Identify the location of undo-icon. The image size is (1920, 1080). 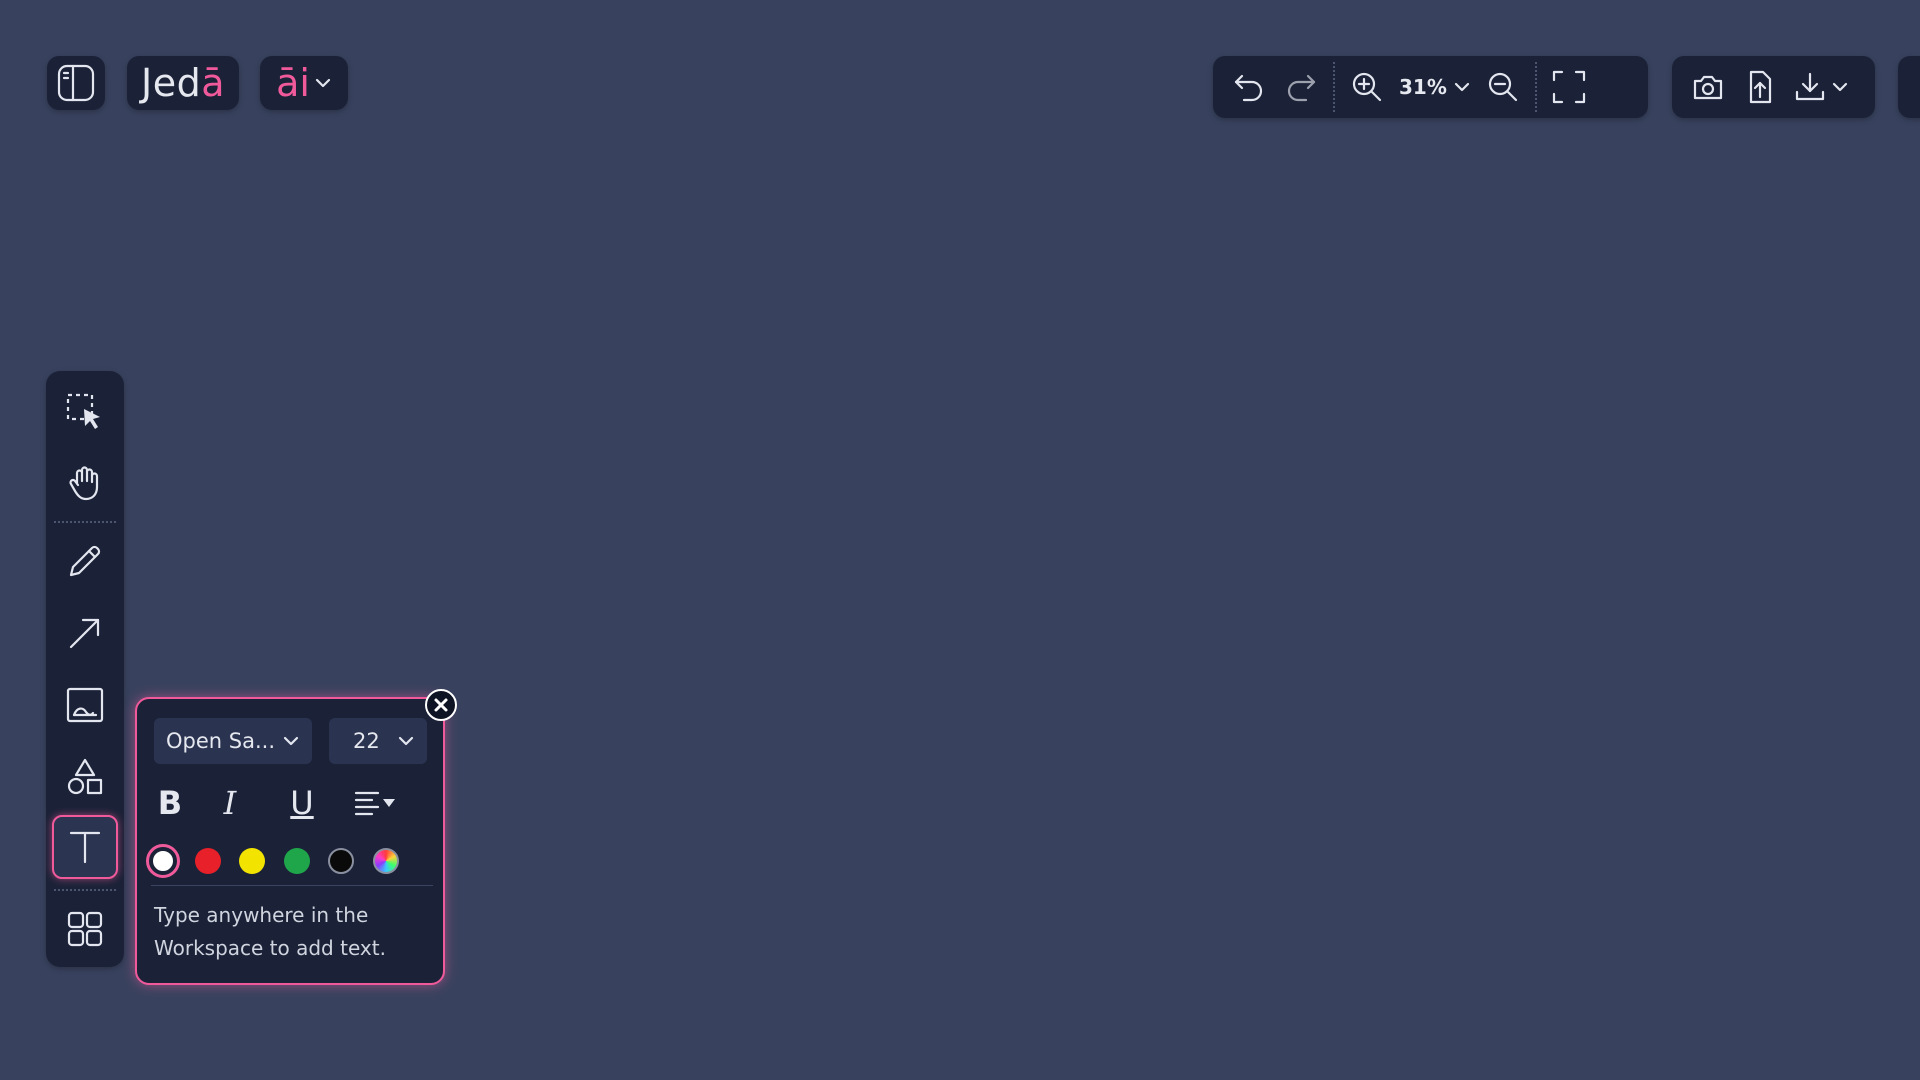
(1249, 87).